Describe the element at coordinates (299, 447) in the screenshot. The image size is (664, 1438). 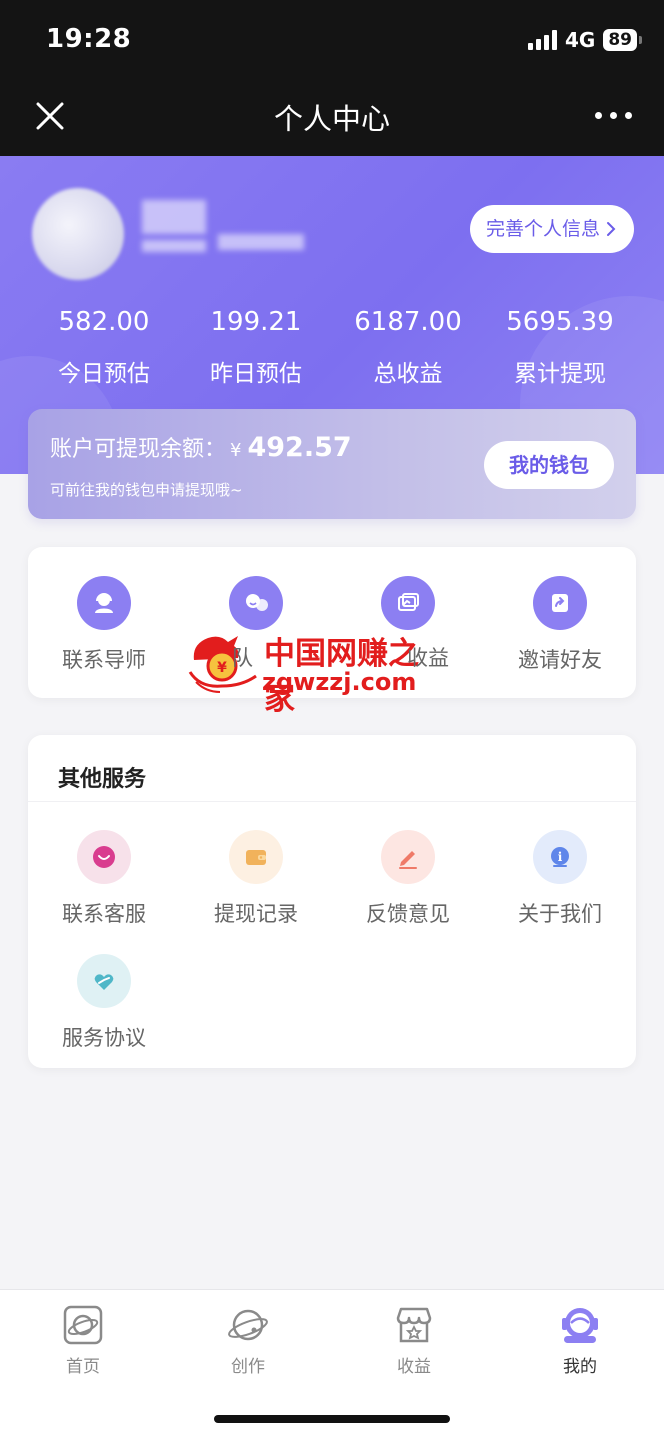
I see `balance-amount: 492.57` at that location.